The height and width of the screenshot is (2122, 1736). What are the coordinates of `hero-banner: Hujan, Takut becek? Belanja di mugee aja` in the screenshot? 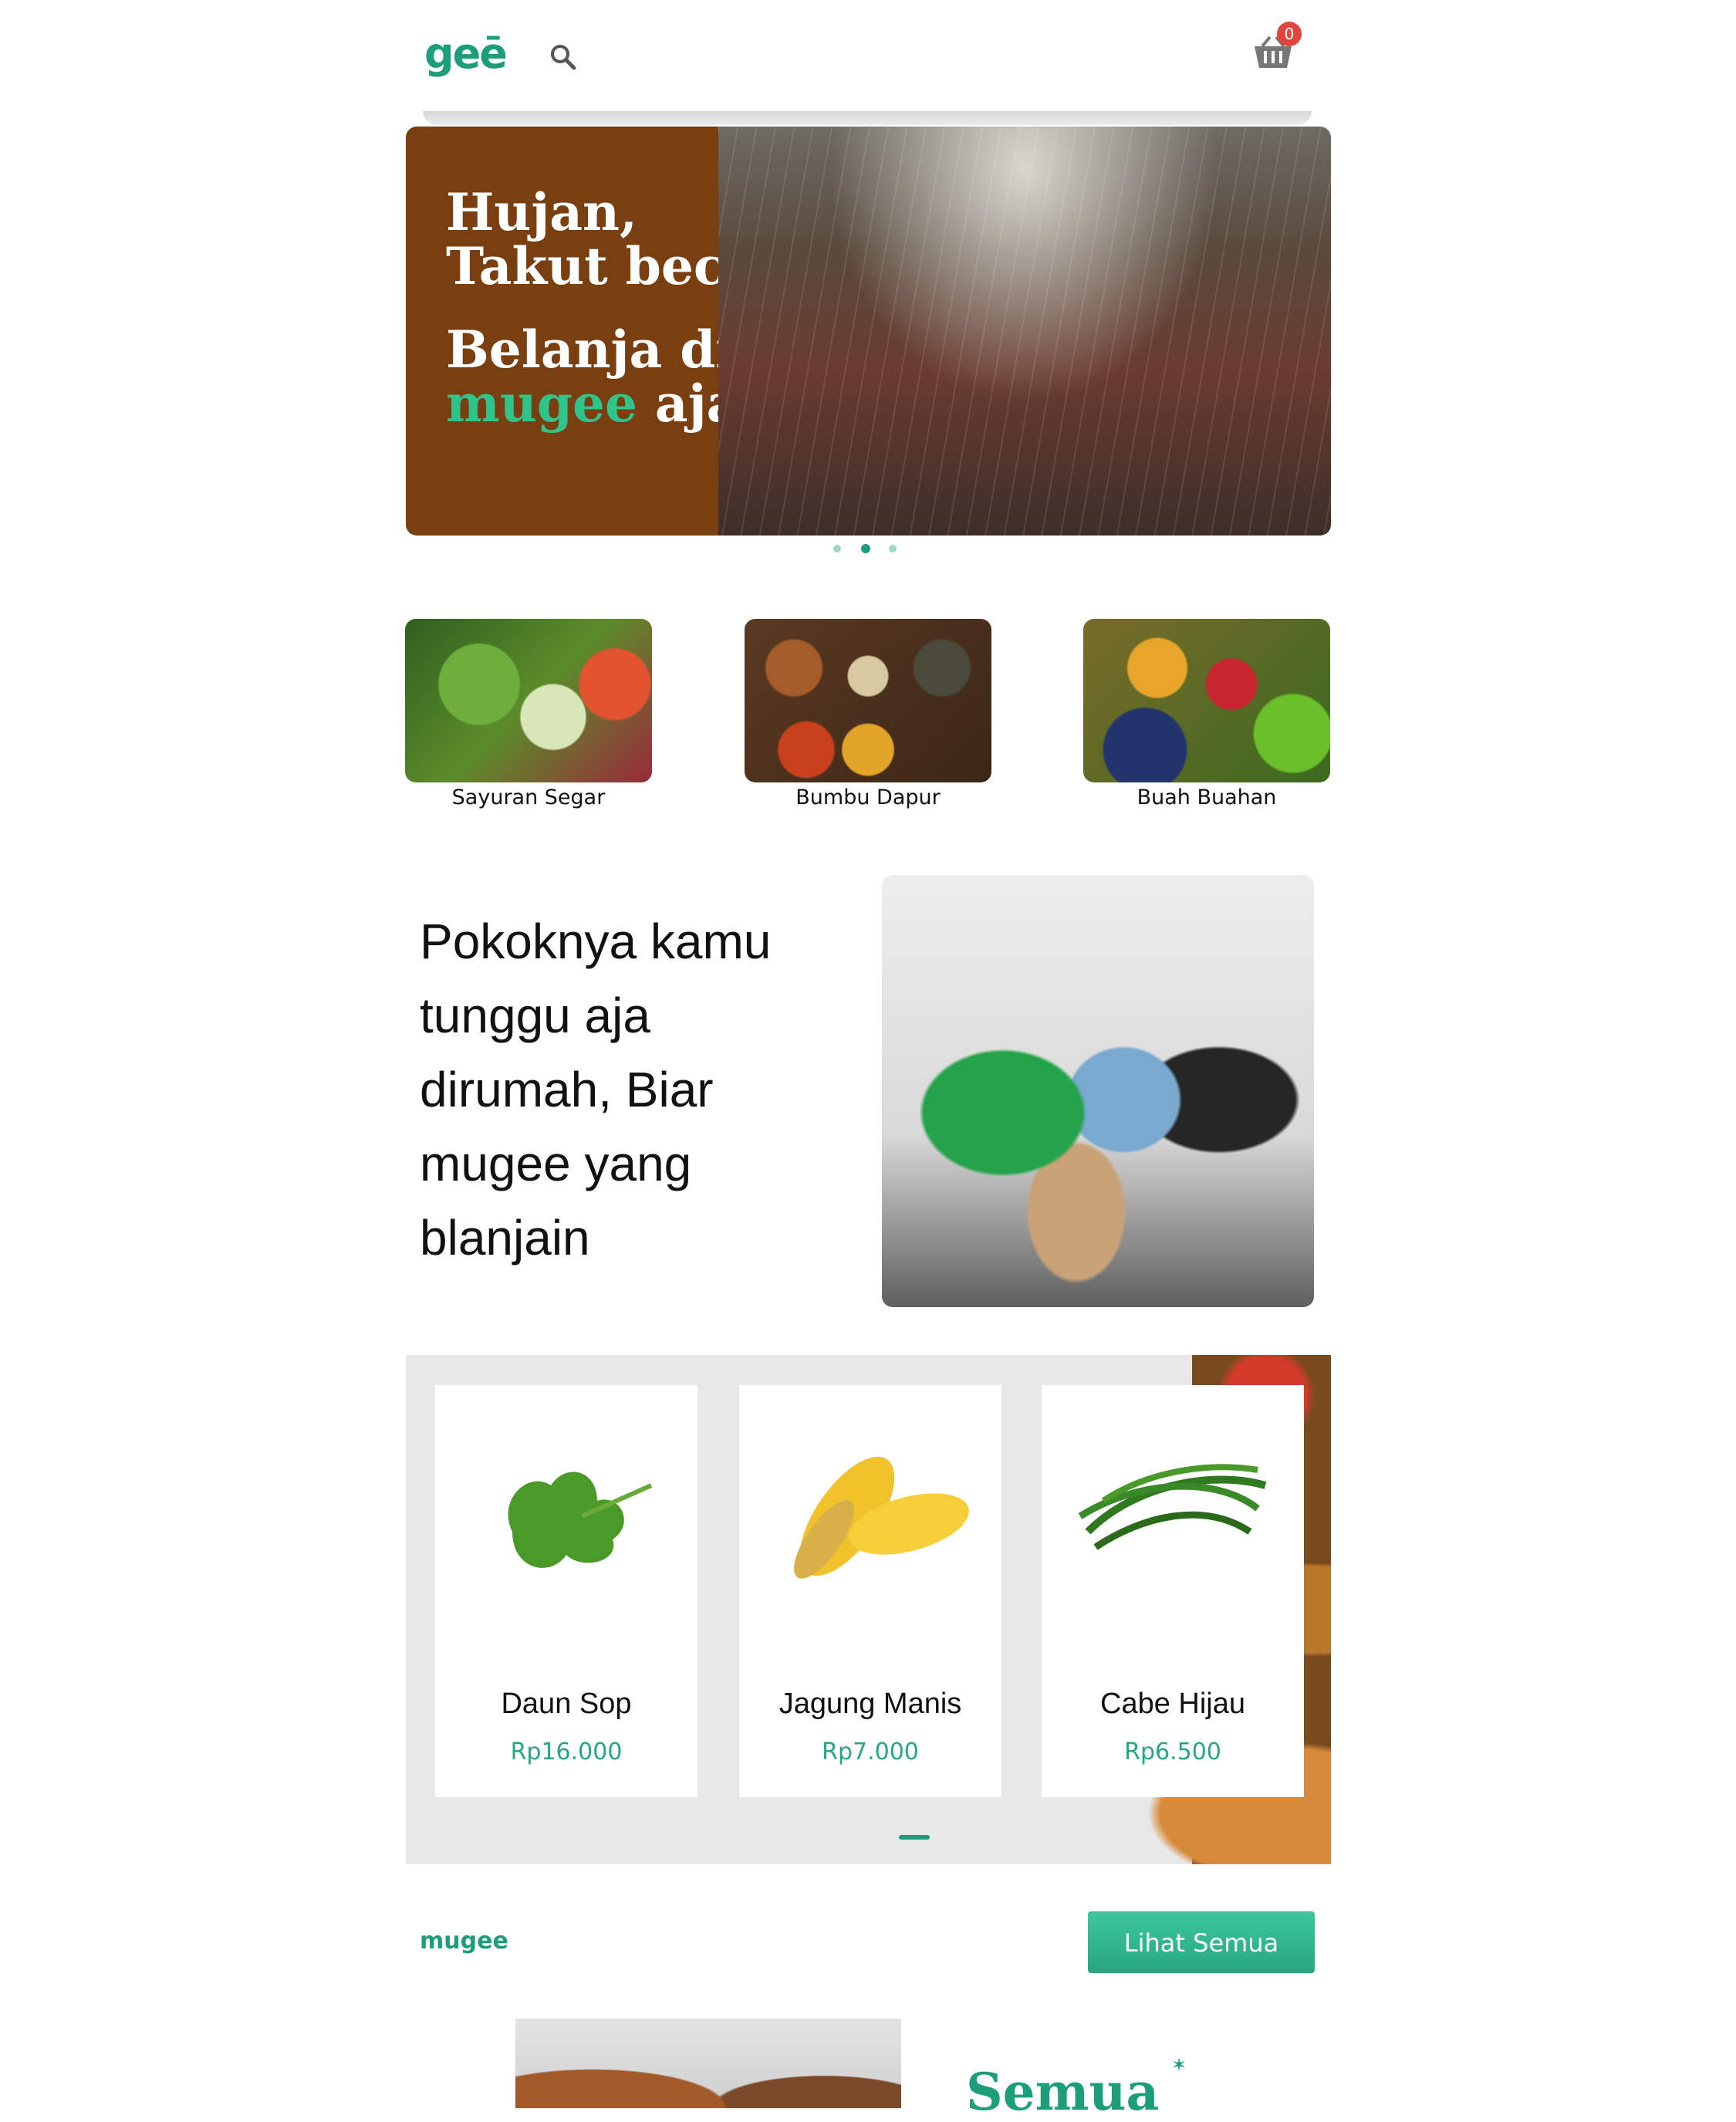 It's located at (868, 331).